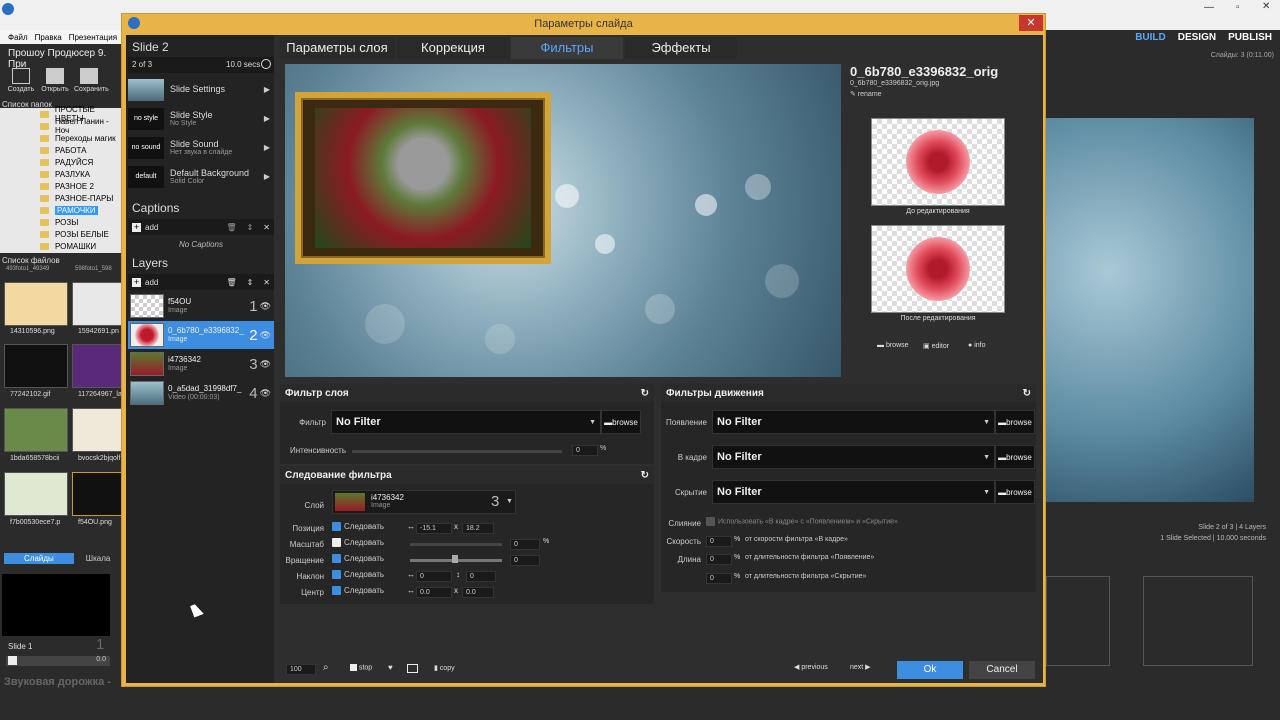  I want to click on filter-select: No Filter ▼, so click(466, 422).